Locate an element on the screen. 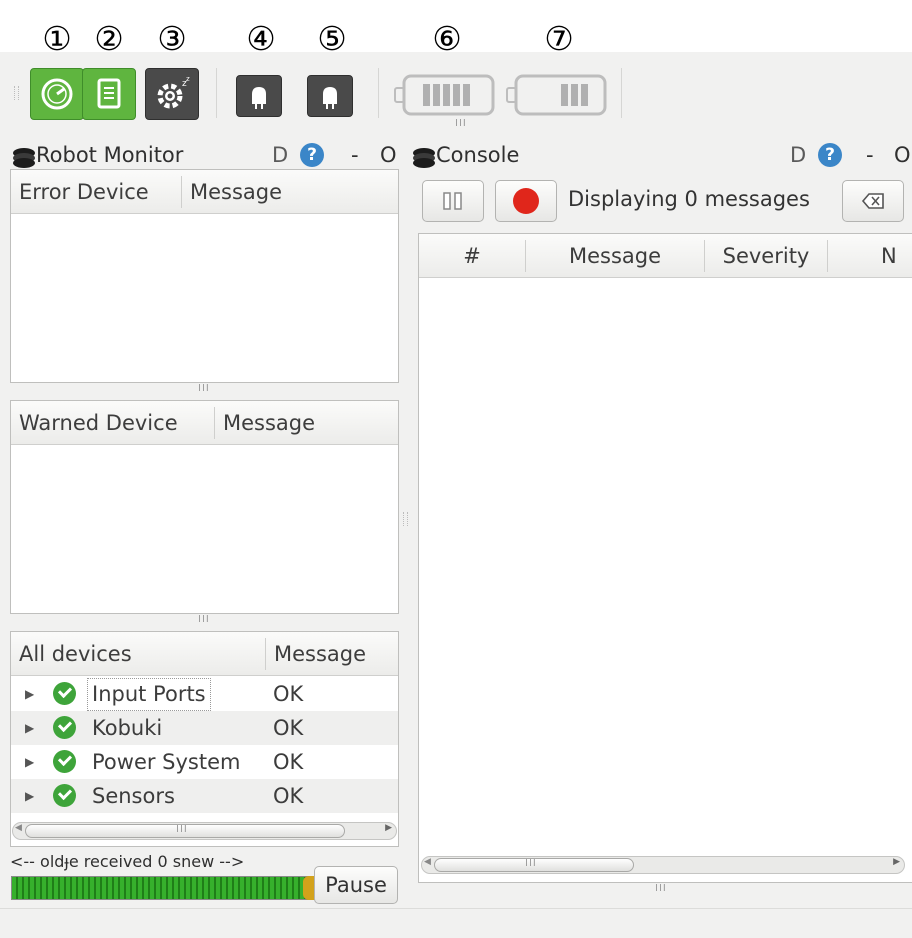 Image resolution: width=912 pixels, height=938 pixels. device-row-input-ports: ▶ Input Ports OK is located at coordinates (204, 694).